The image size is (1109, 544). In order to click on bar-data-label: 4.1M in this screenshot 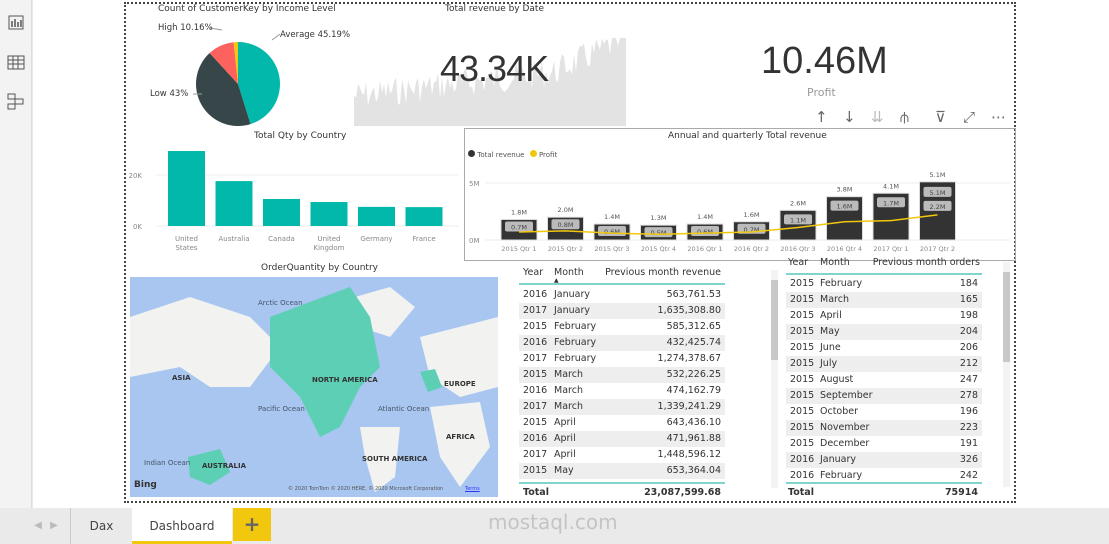, I will do `click(891, 186)`.